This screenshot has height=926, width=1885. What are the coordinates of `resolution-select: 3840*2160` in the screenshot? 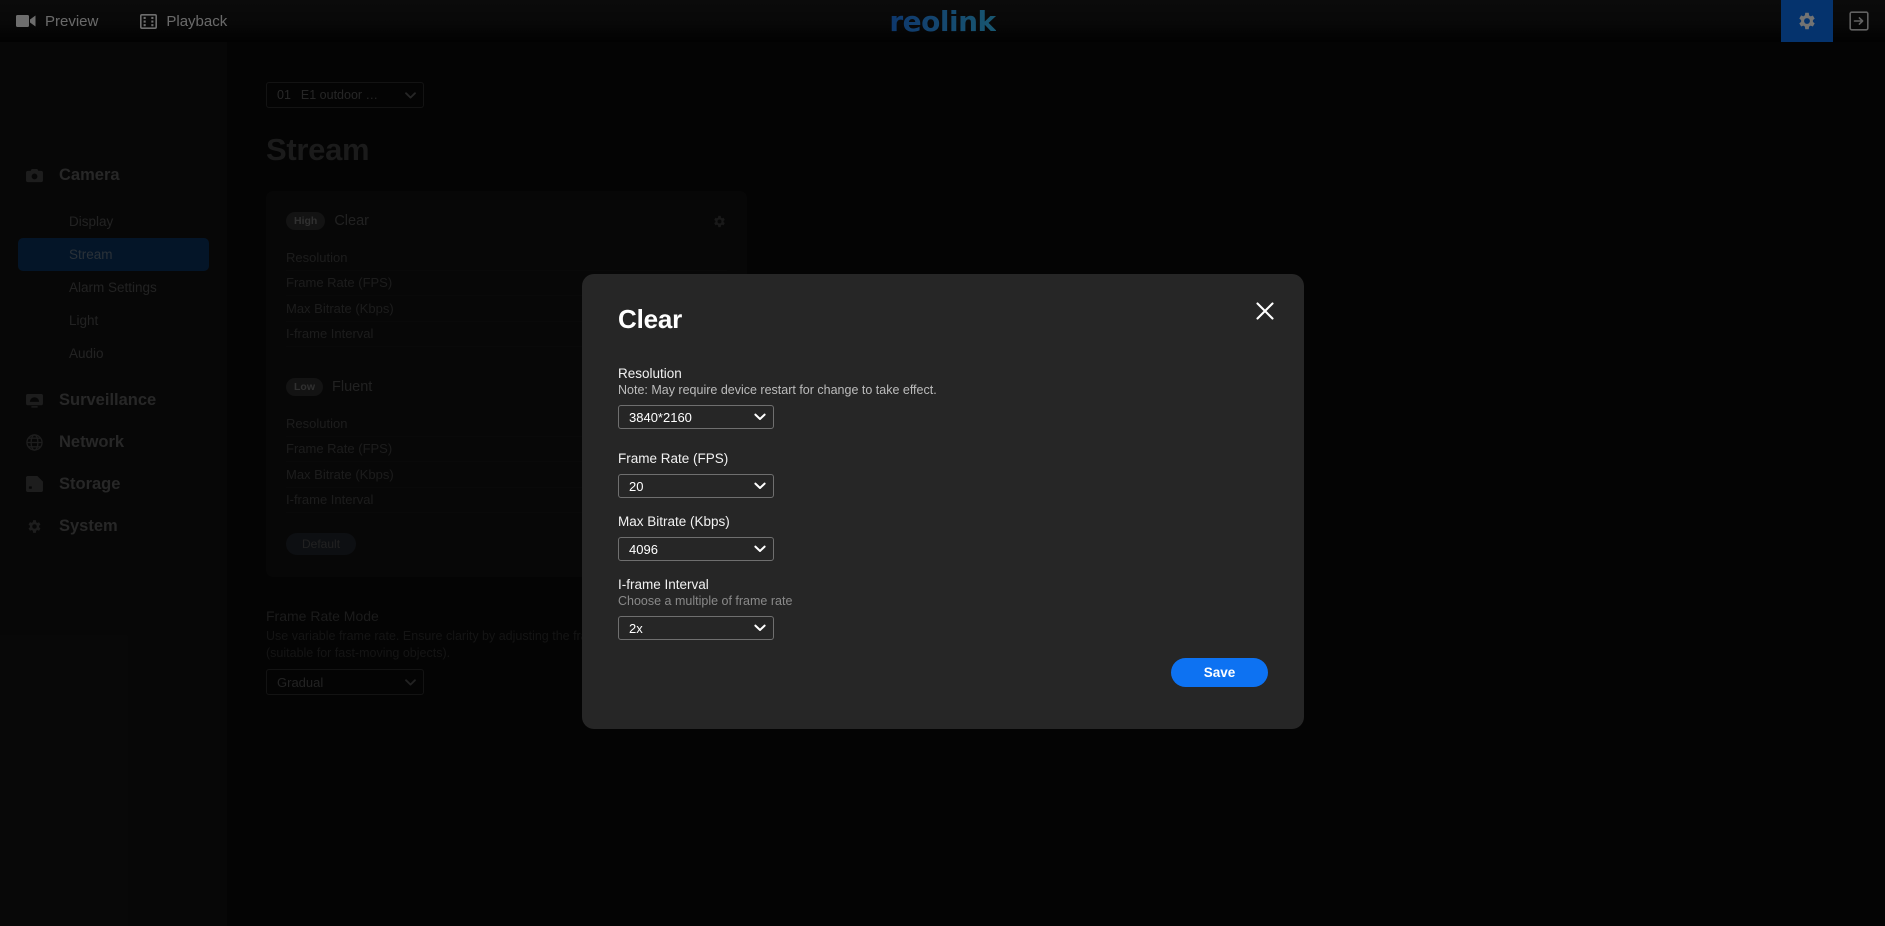 It's located at (696, 417).